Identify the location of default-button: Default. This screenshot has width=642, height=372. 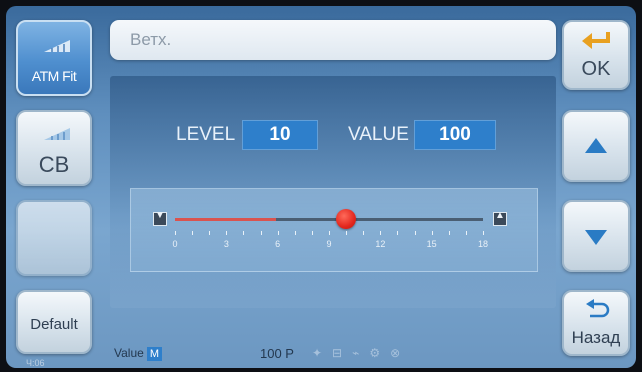
(54, 322).